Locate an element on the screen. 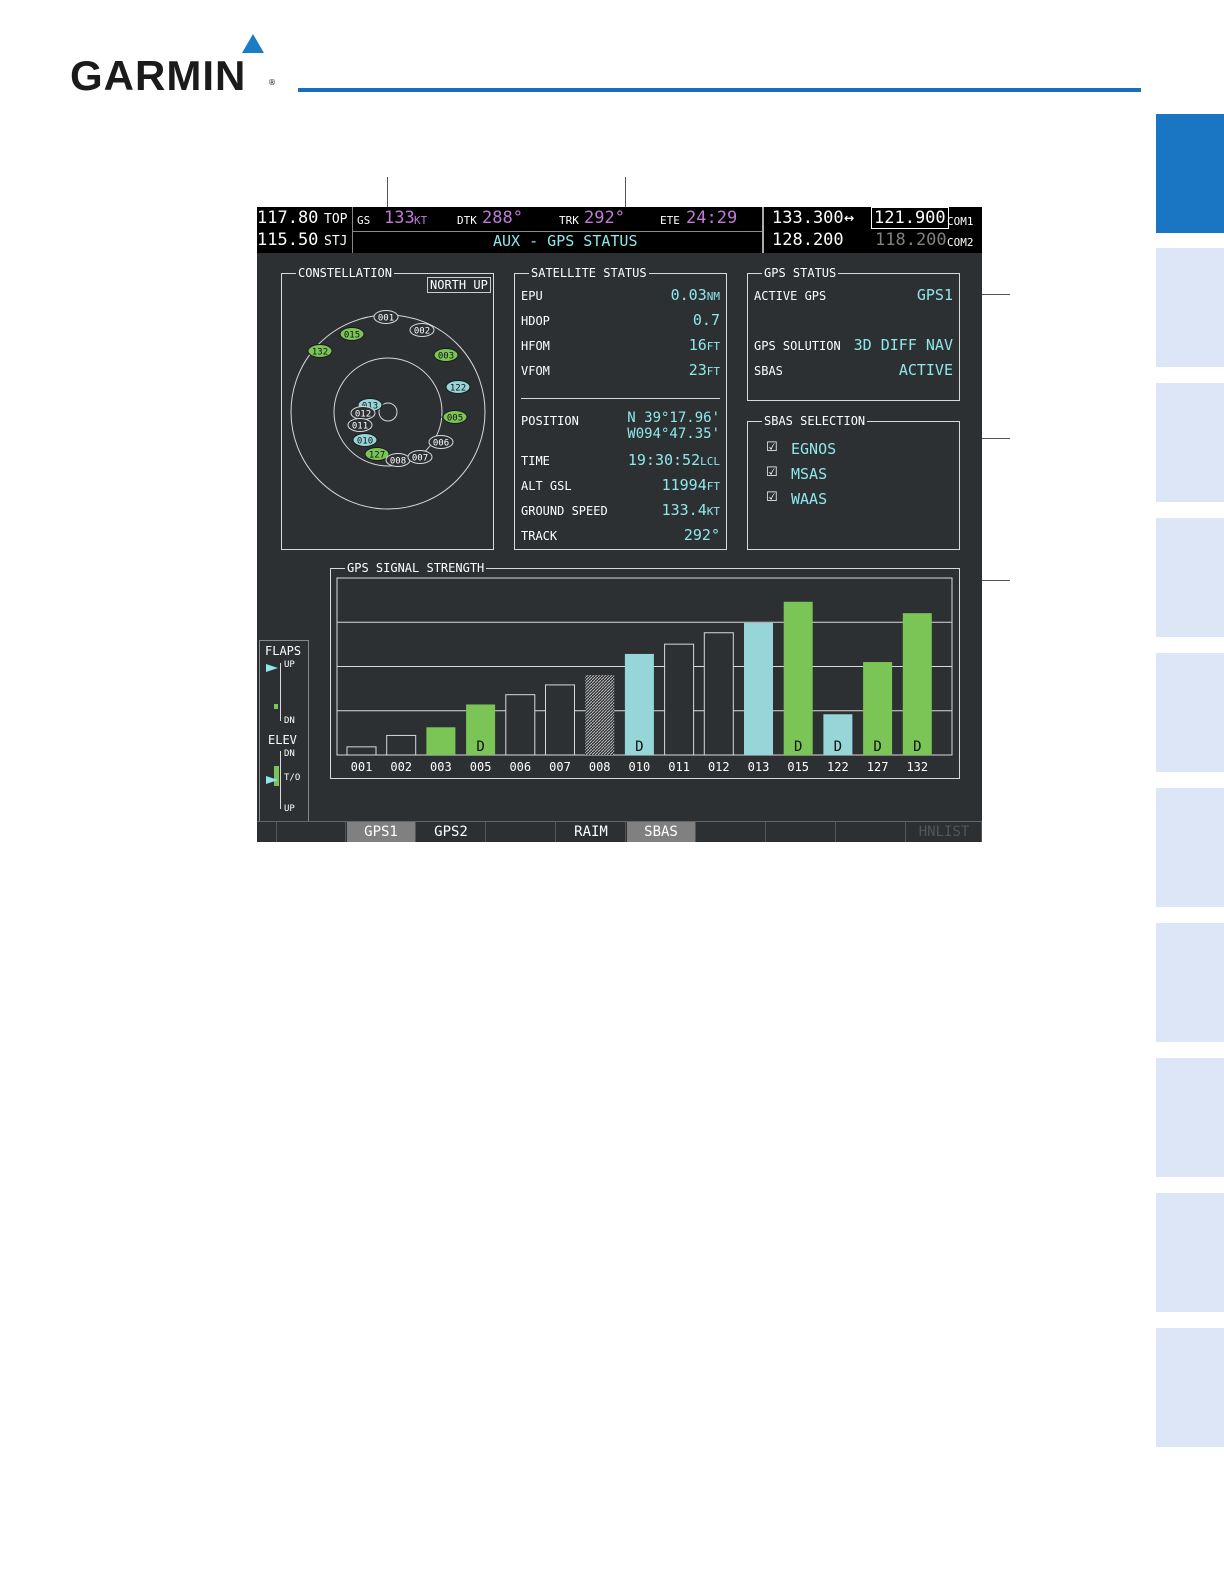 The height and width of the screenshot is (1584, 1224). logo-registered-mark: ® is located at coordinates (272, 82).